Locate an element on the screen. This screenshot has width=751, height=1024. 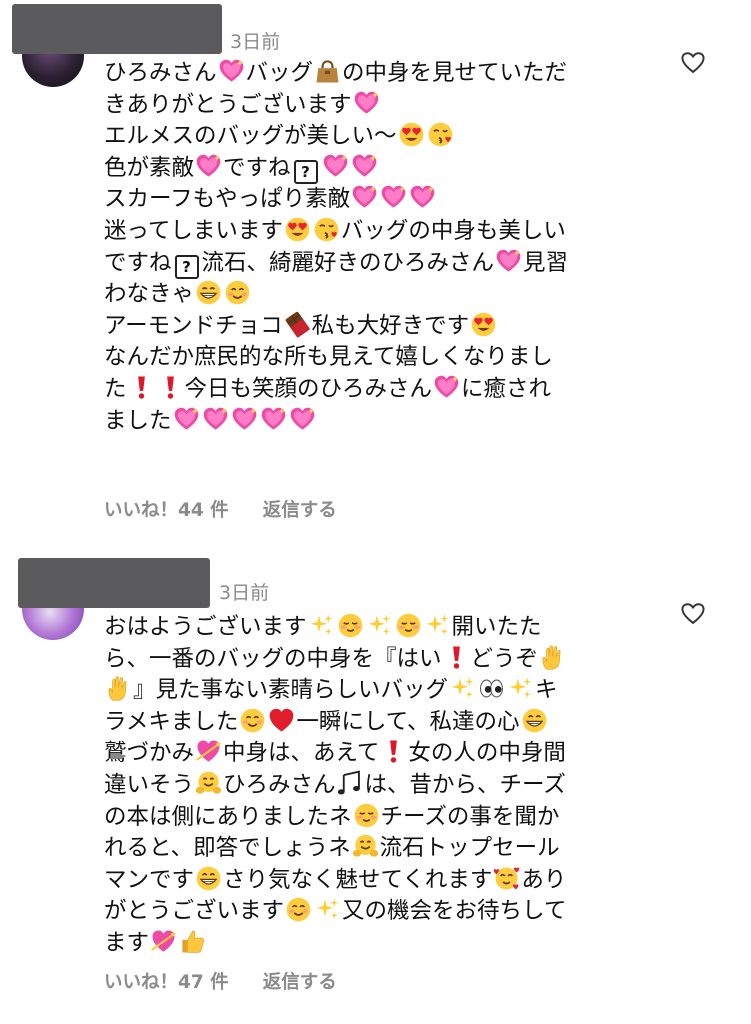
comment-text: チーズの事を聞か is located at coordinates (470, 816).